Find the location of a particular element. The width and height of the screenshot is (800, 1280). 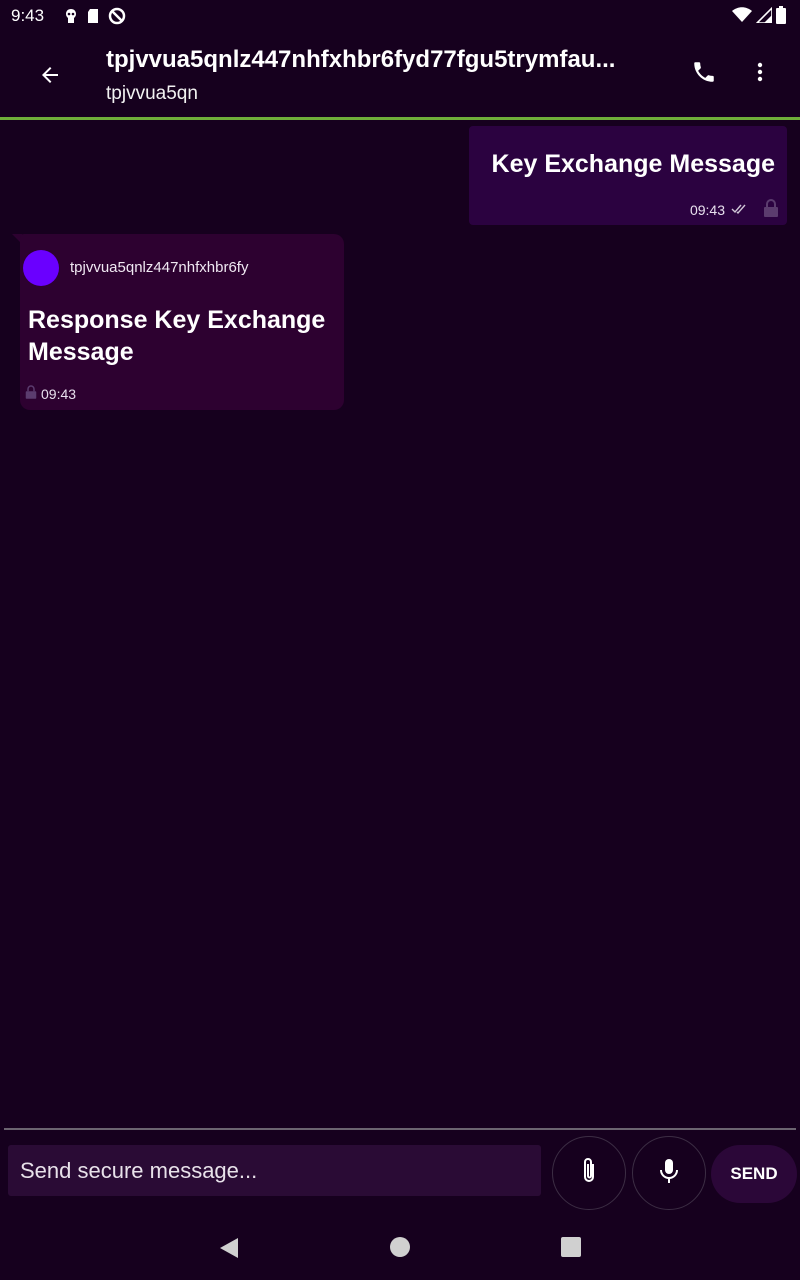

arrow-back-icon is located at coordinates (50, 77).